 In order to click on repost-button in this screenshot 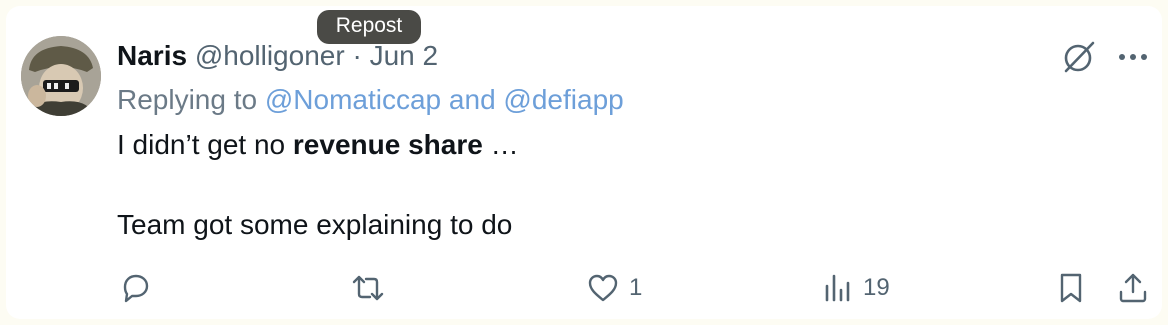, I will do `click(372, 288)`.